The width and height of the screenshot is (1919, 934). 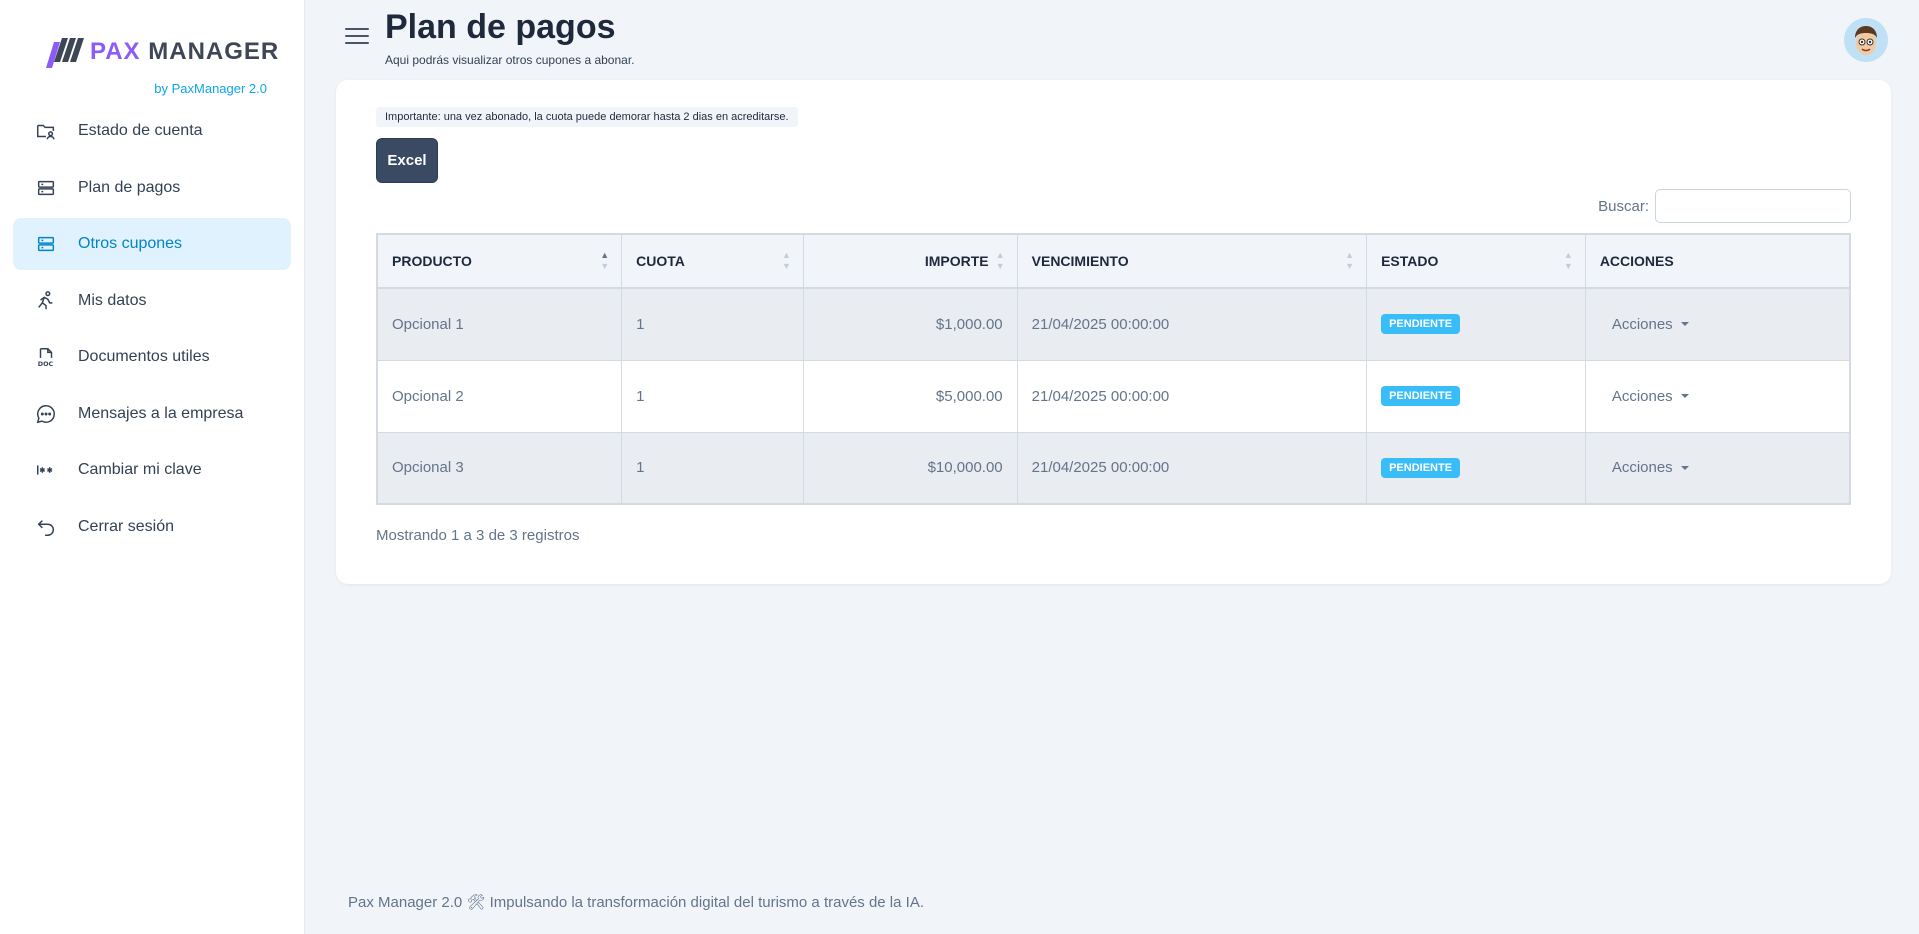 I want to click on svg-text: DOC, so click(x=46, y=364).